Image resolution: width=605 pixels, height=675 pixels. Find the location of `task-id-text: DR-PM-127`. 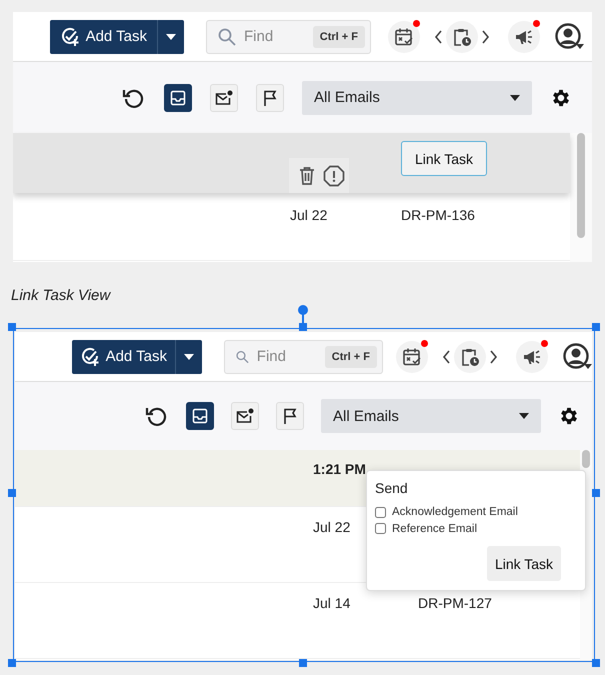

task-id-text: DR-PM-127 is located at coordinates (455, 603).